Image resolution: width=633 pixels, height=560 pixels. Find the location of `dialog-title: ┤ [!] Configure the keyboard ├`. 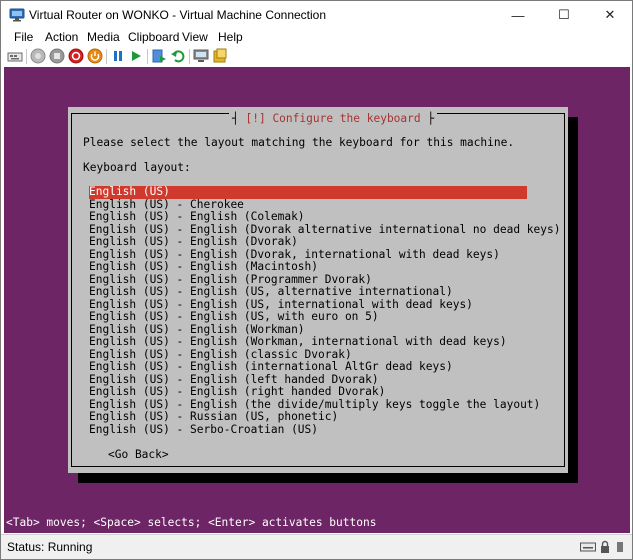

dialog-title: ┤ [!] Configure the keyboard ├ is located at coordinates (333, 119).